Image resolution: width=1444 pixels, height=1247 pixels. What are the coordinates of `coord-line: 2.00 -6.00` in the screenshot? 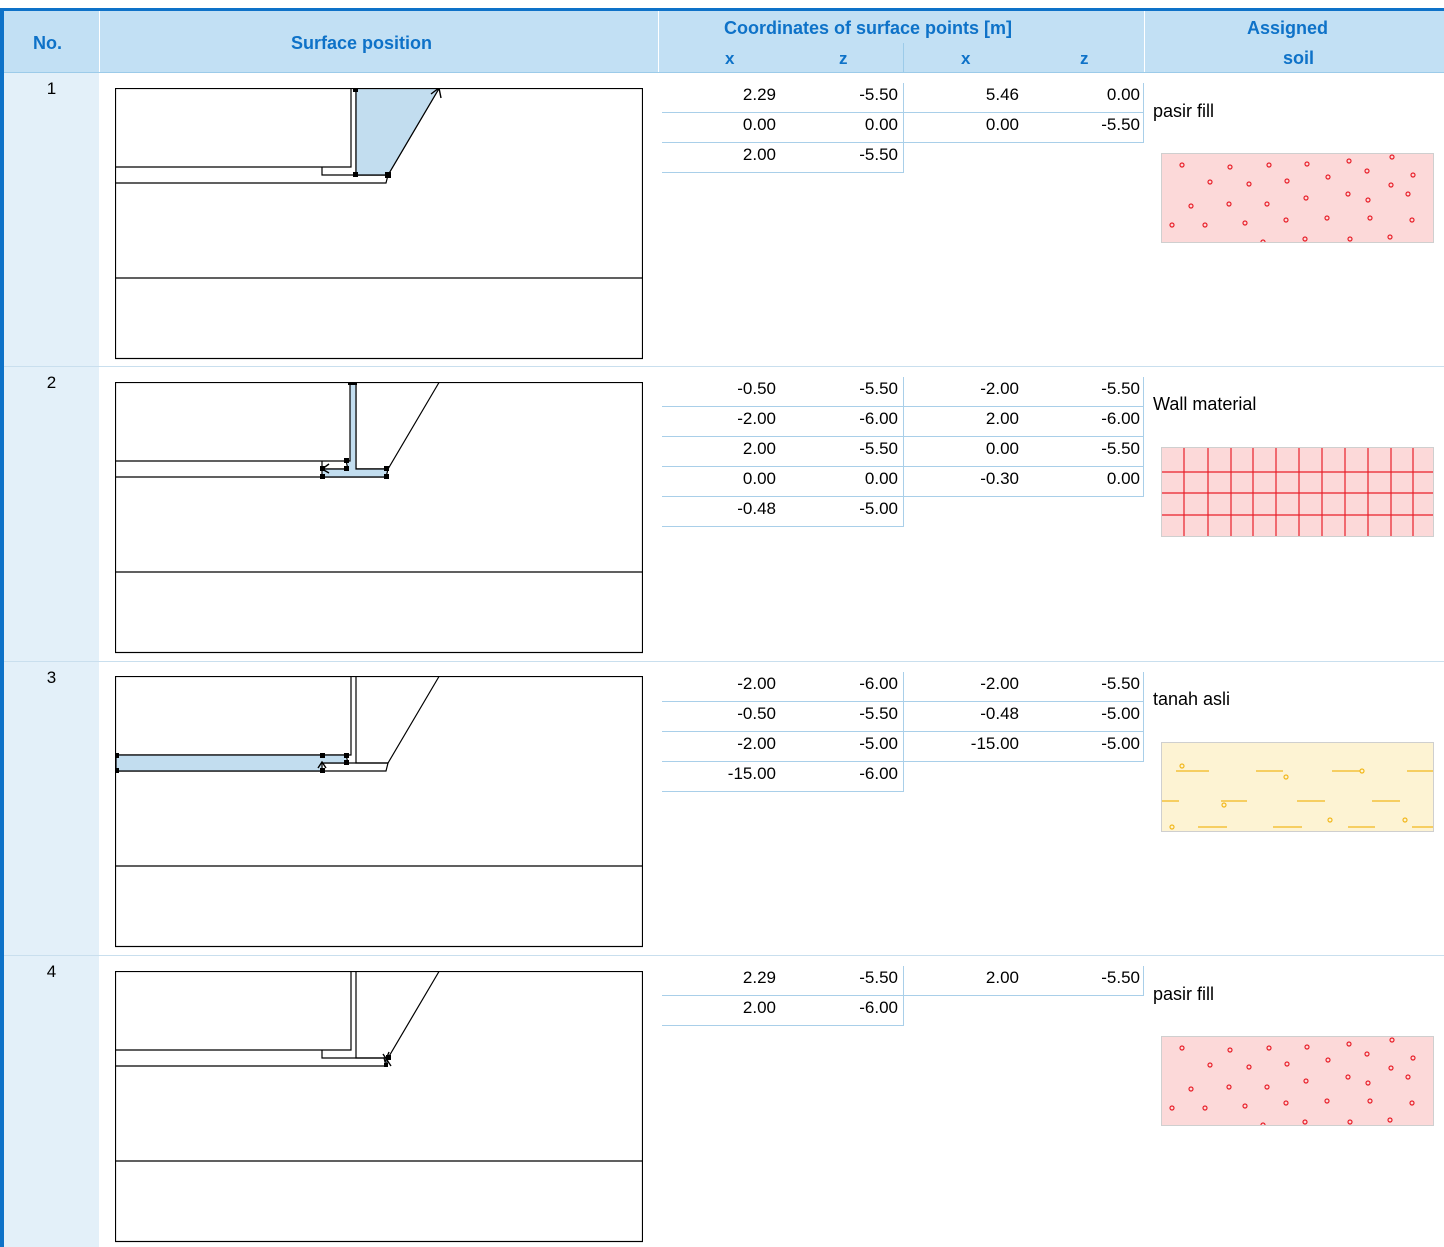 It's located at (903, 1011).